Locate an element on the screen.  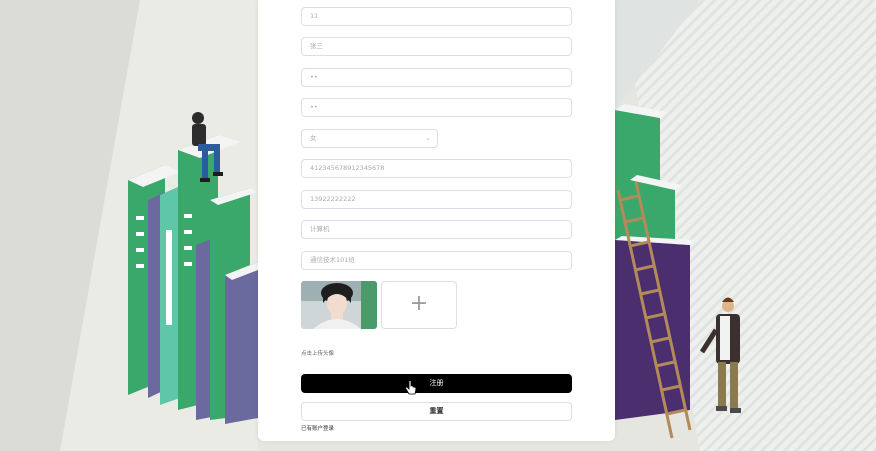
password-input: •• is located at coordinates (436, 77).